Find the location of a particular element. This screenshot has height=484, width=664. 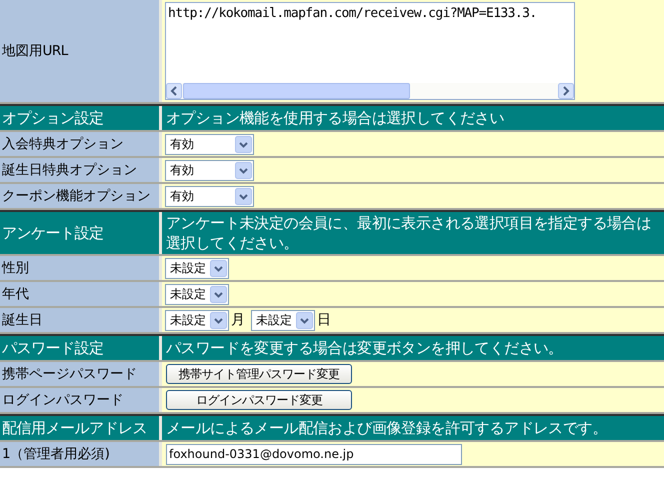

section-description: メールによるメール配信および画像登録を許可するアドレスです。 is located at coordinates (413, 428).